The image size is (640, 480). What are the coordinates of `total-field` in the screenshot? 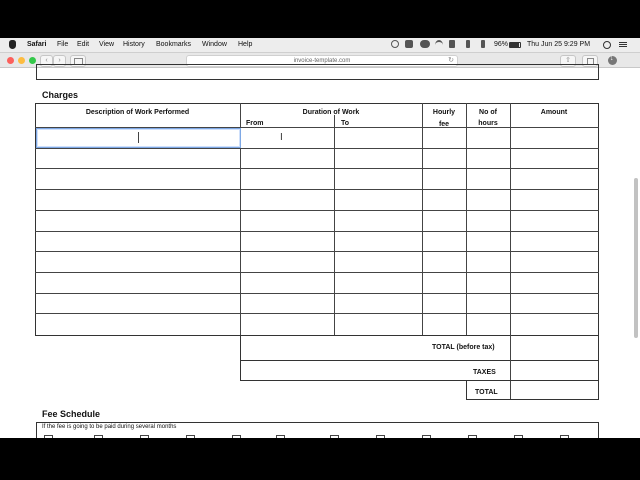 It's located at (554, 390).